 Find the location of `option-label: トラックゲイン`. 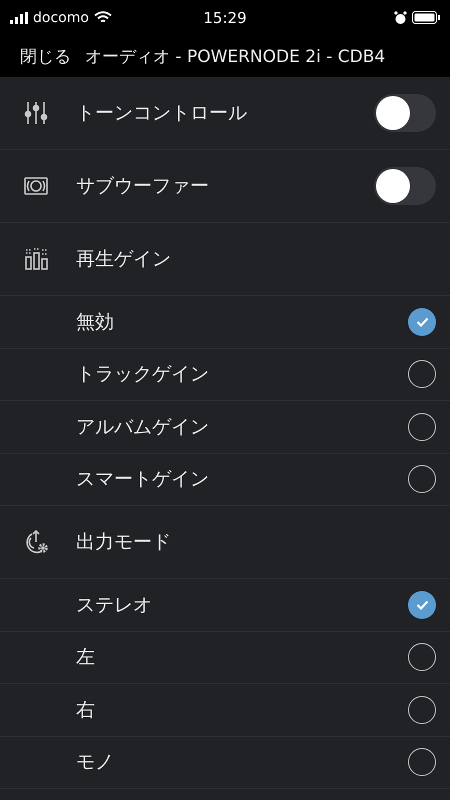

option-label: トラックゲイン is located at coordinates (216, 374).